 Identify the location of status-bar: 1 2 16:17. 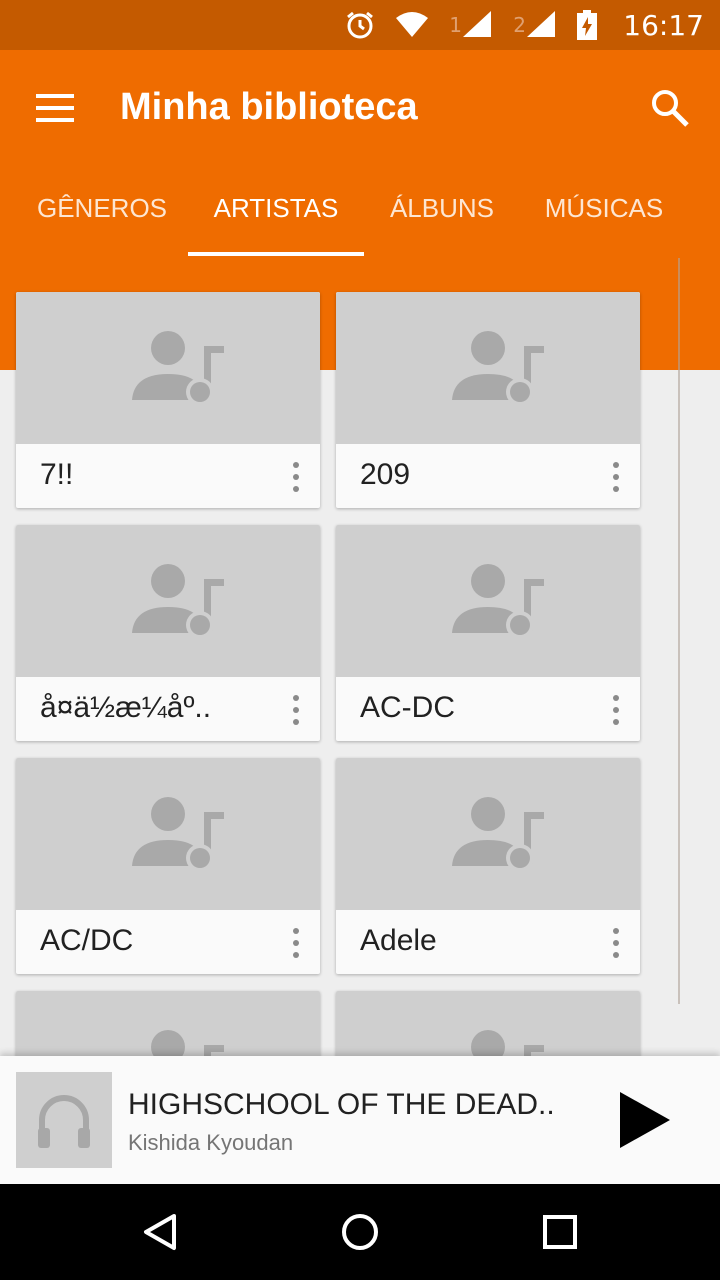
(360, 25).